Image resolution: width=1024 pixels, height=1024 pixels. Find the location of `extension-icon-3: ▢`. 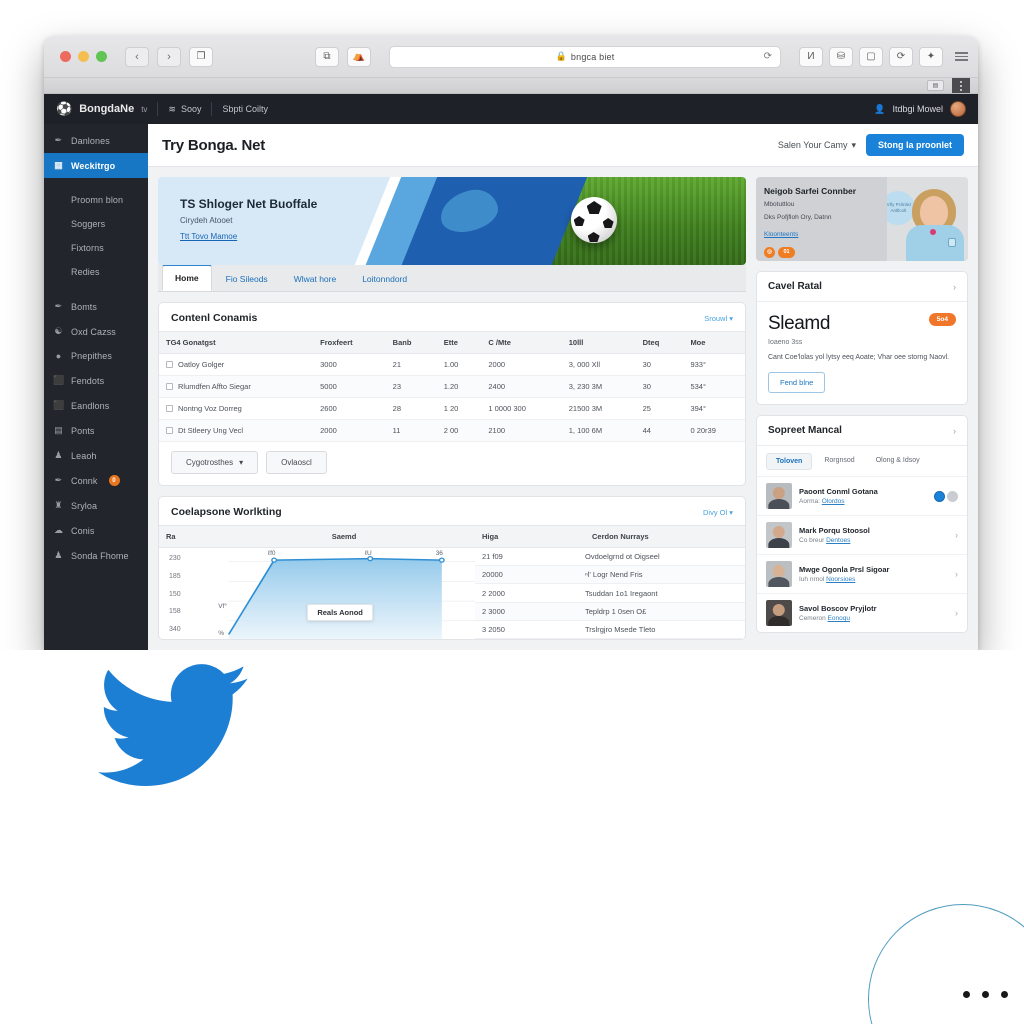

extension-icon-3: ▢ is located at coordinates (871, 56).